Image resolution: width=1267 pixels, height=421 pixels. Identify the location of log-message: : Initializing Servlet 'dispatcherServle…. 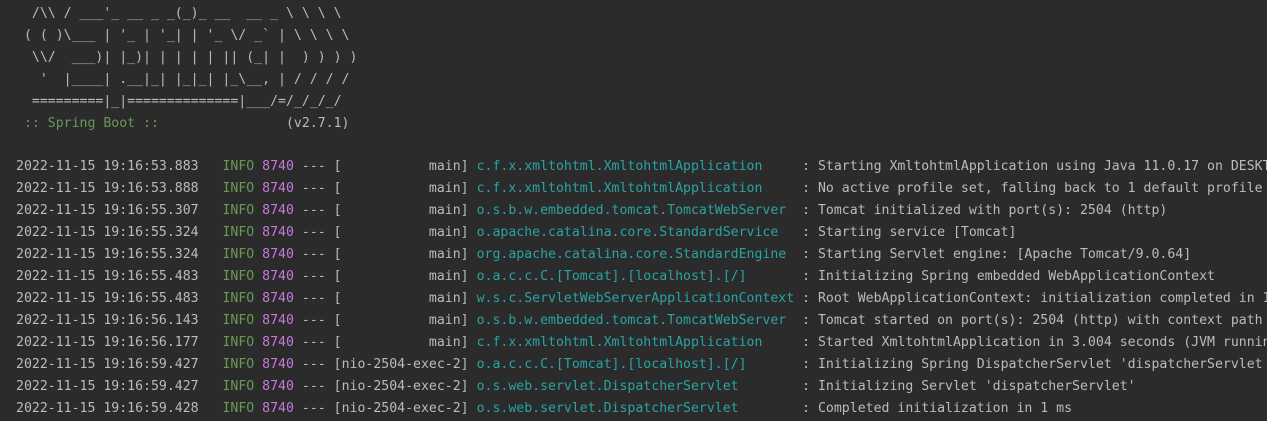
(965, 386).